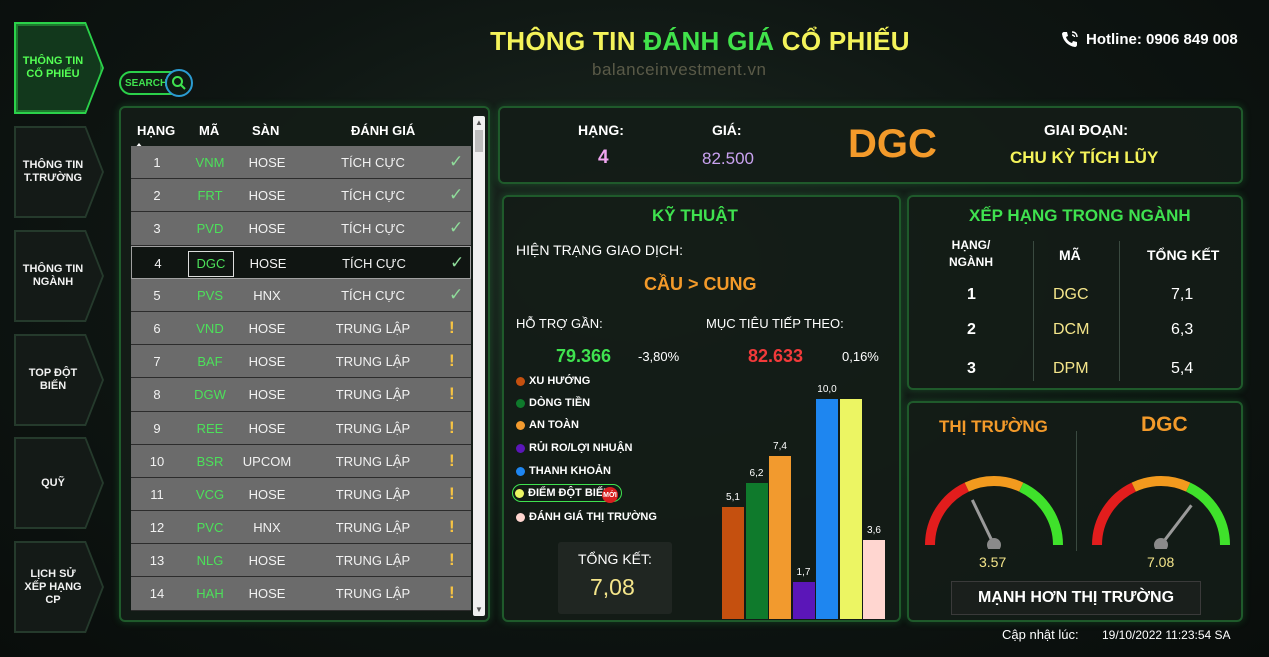 The height and width of the screenshot is (657, 1269). Describe the element at coordinates (301, 428) in the screenshot. I see `table-row: 9 REE HOSE TRUNG LẬP!` at that location.